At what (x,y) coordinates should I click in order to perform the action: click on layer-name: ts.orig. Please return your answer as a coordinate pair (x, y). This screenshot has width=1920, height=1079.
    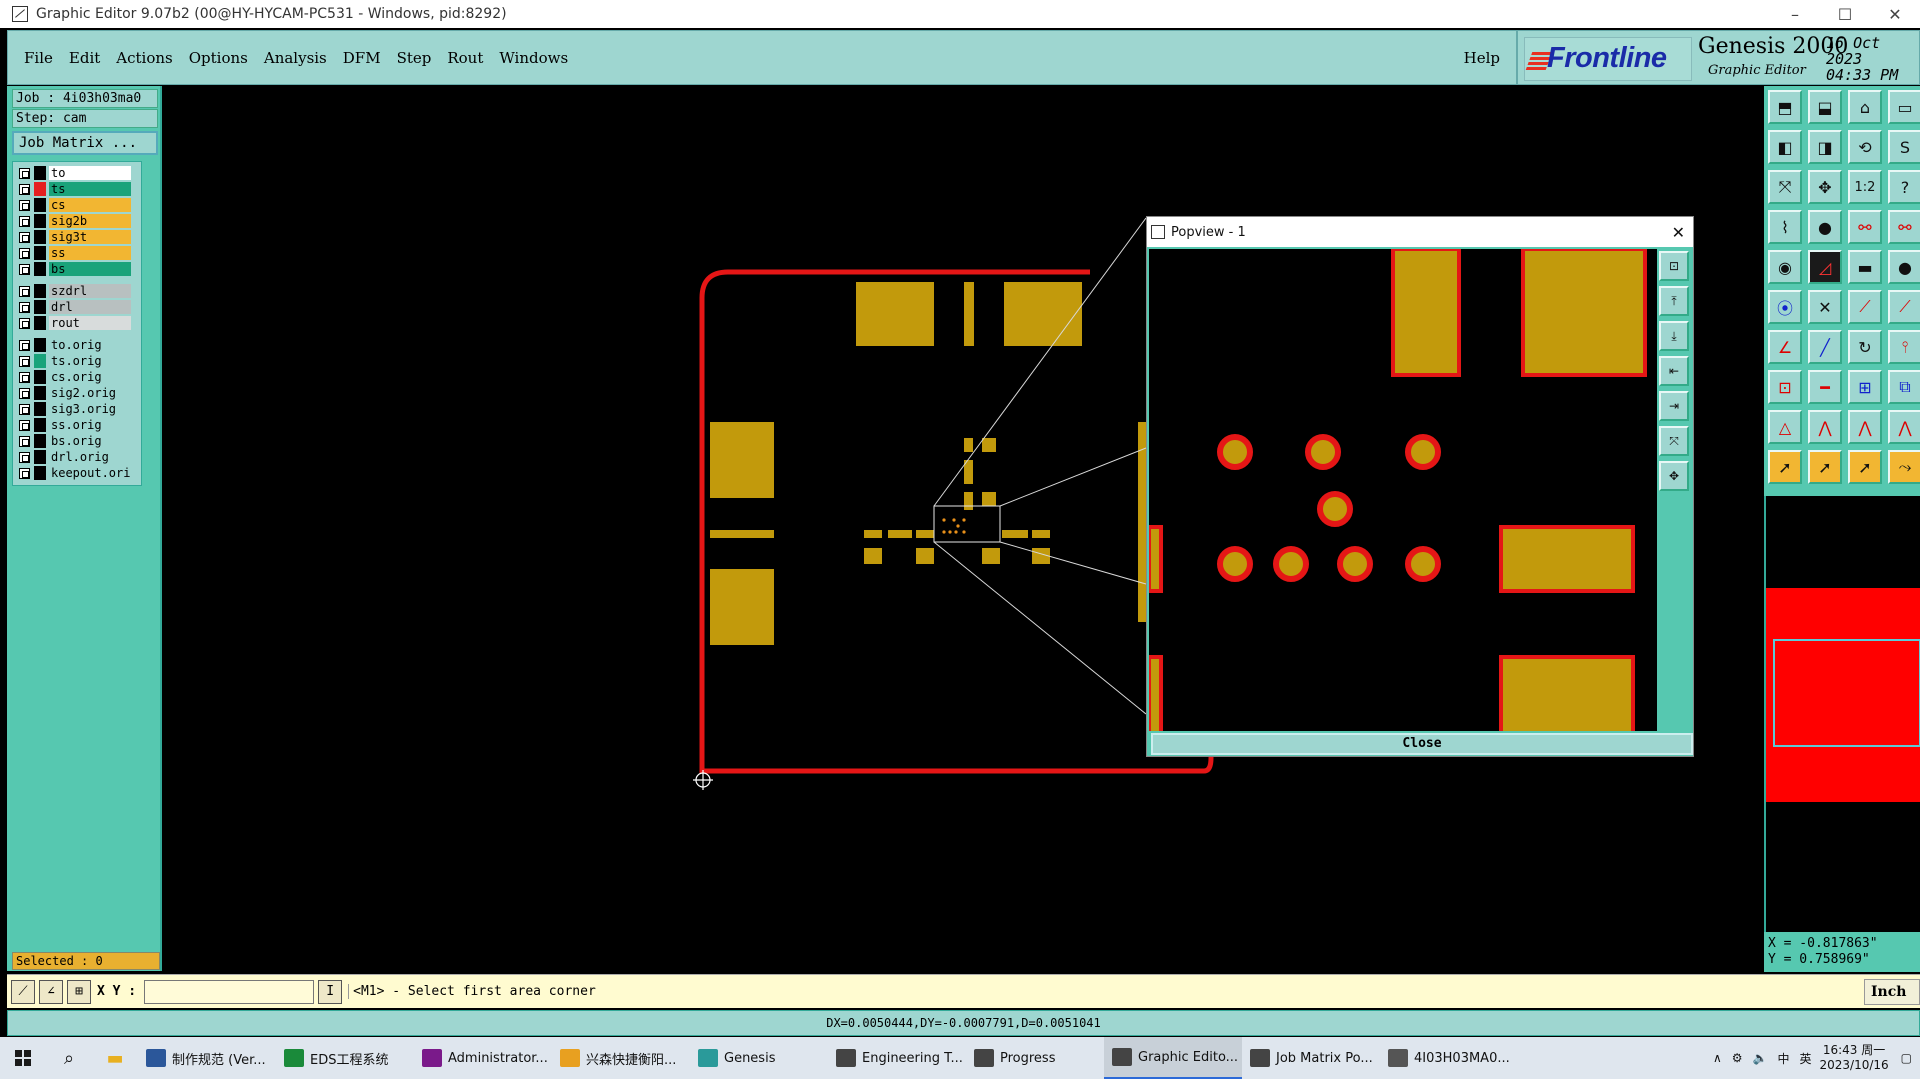
    Looking at the image, I should click on (90, 361).